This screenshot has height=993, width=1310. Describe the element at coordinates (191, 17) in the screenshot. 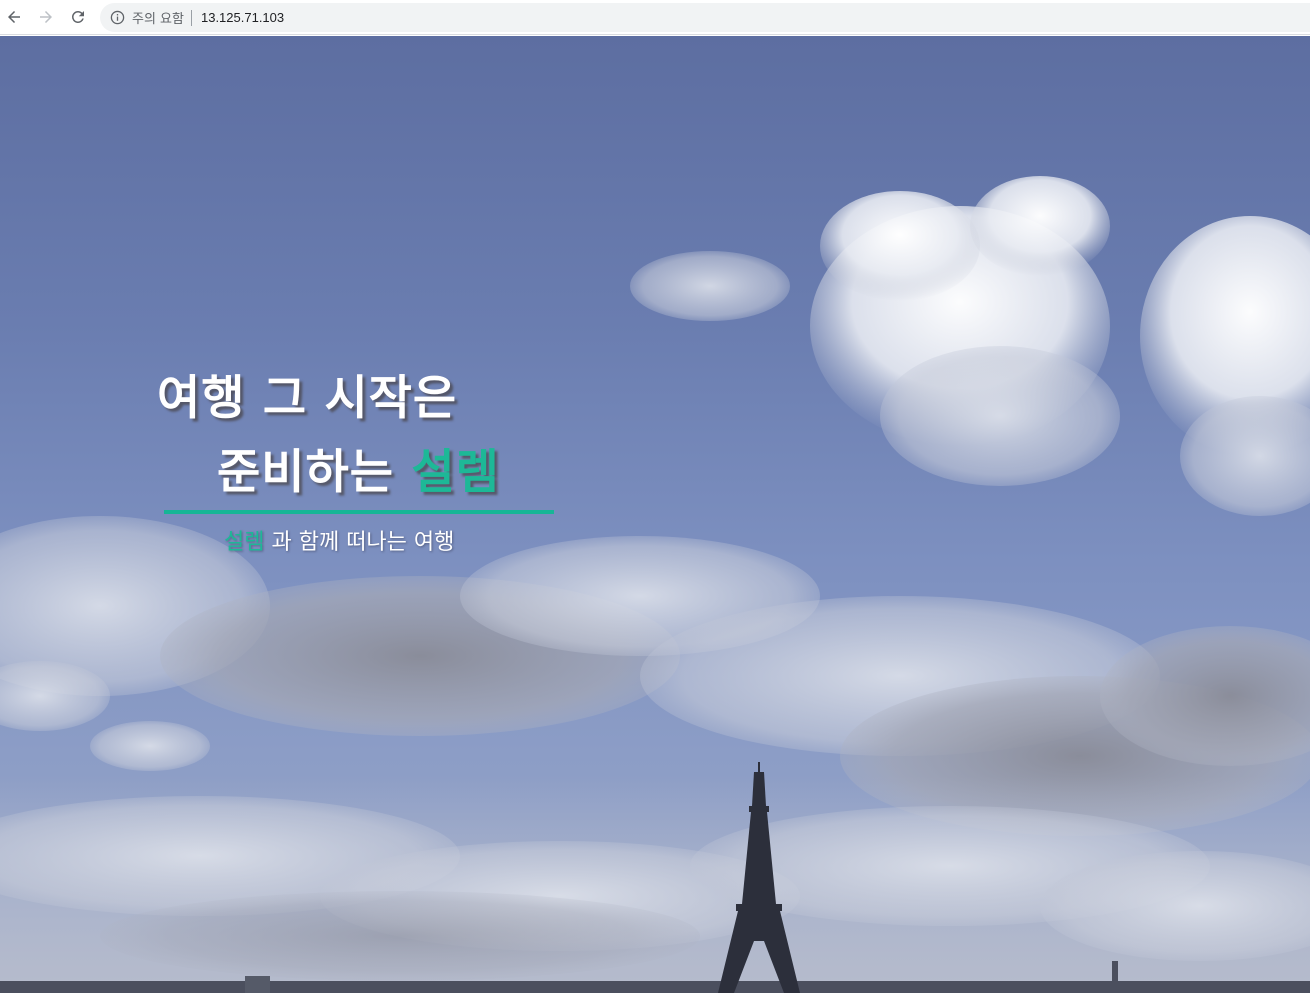

I see `address-divider` at that location.